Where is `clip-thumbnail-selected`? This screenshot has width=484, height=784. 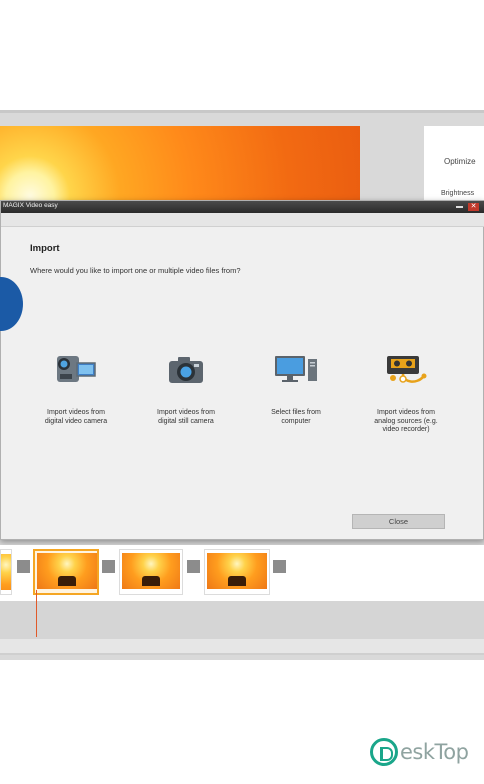
clip-thumbnail-selected is located at coordinates (66, 572).